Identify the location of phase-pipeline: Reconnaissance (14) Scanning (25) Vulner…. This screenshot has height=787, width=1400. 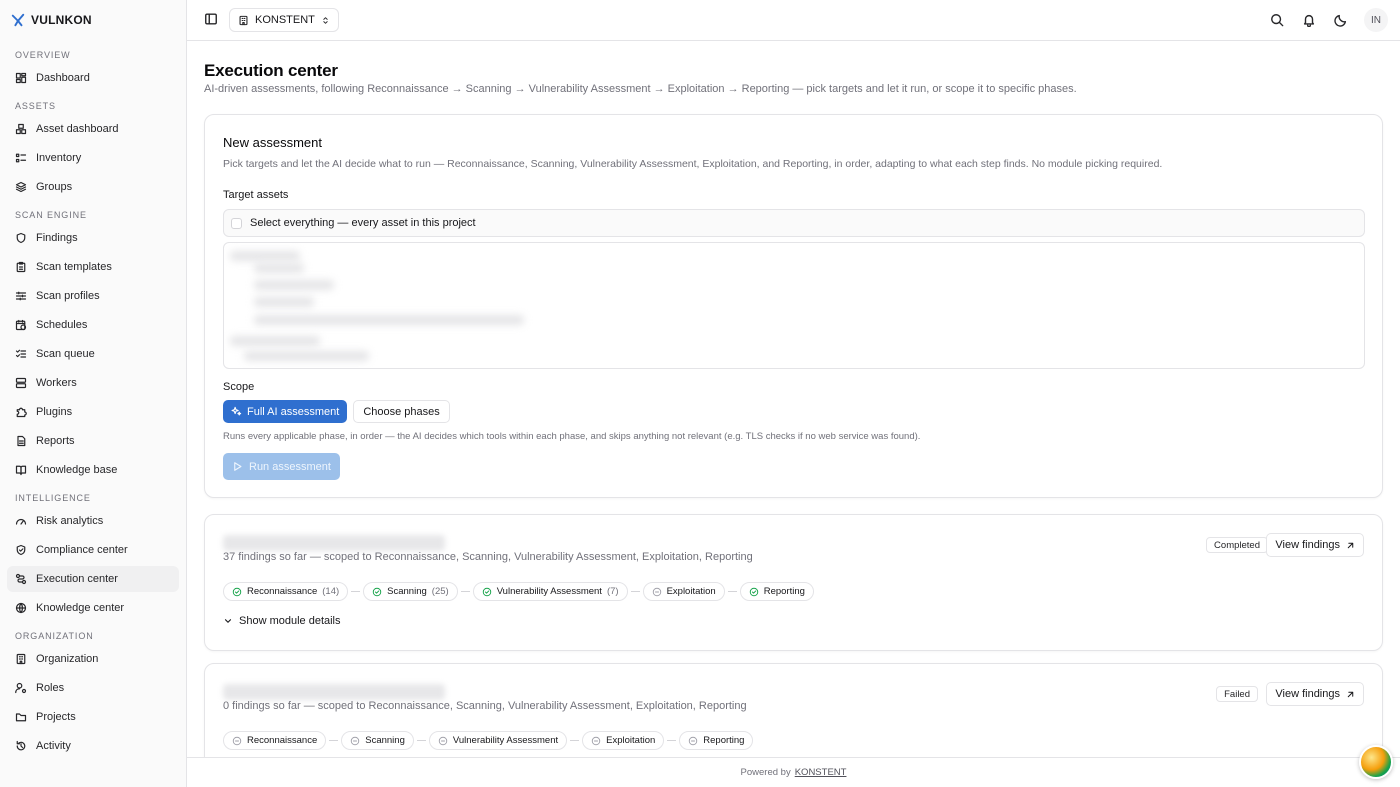
(518, 591).